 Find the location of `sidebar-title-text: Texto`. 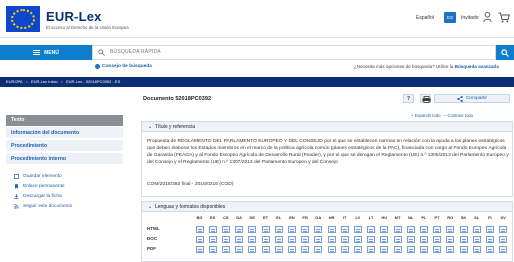

sidebar-title-text: Texto is located at coordinates (64, 120).